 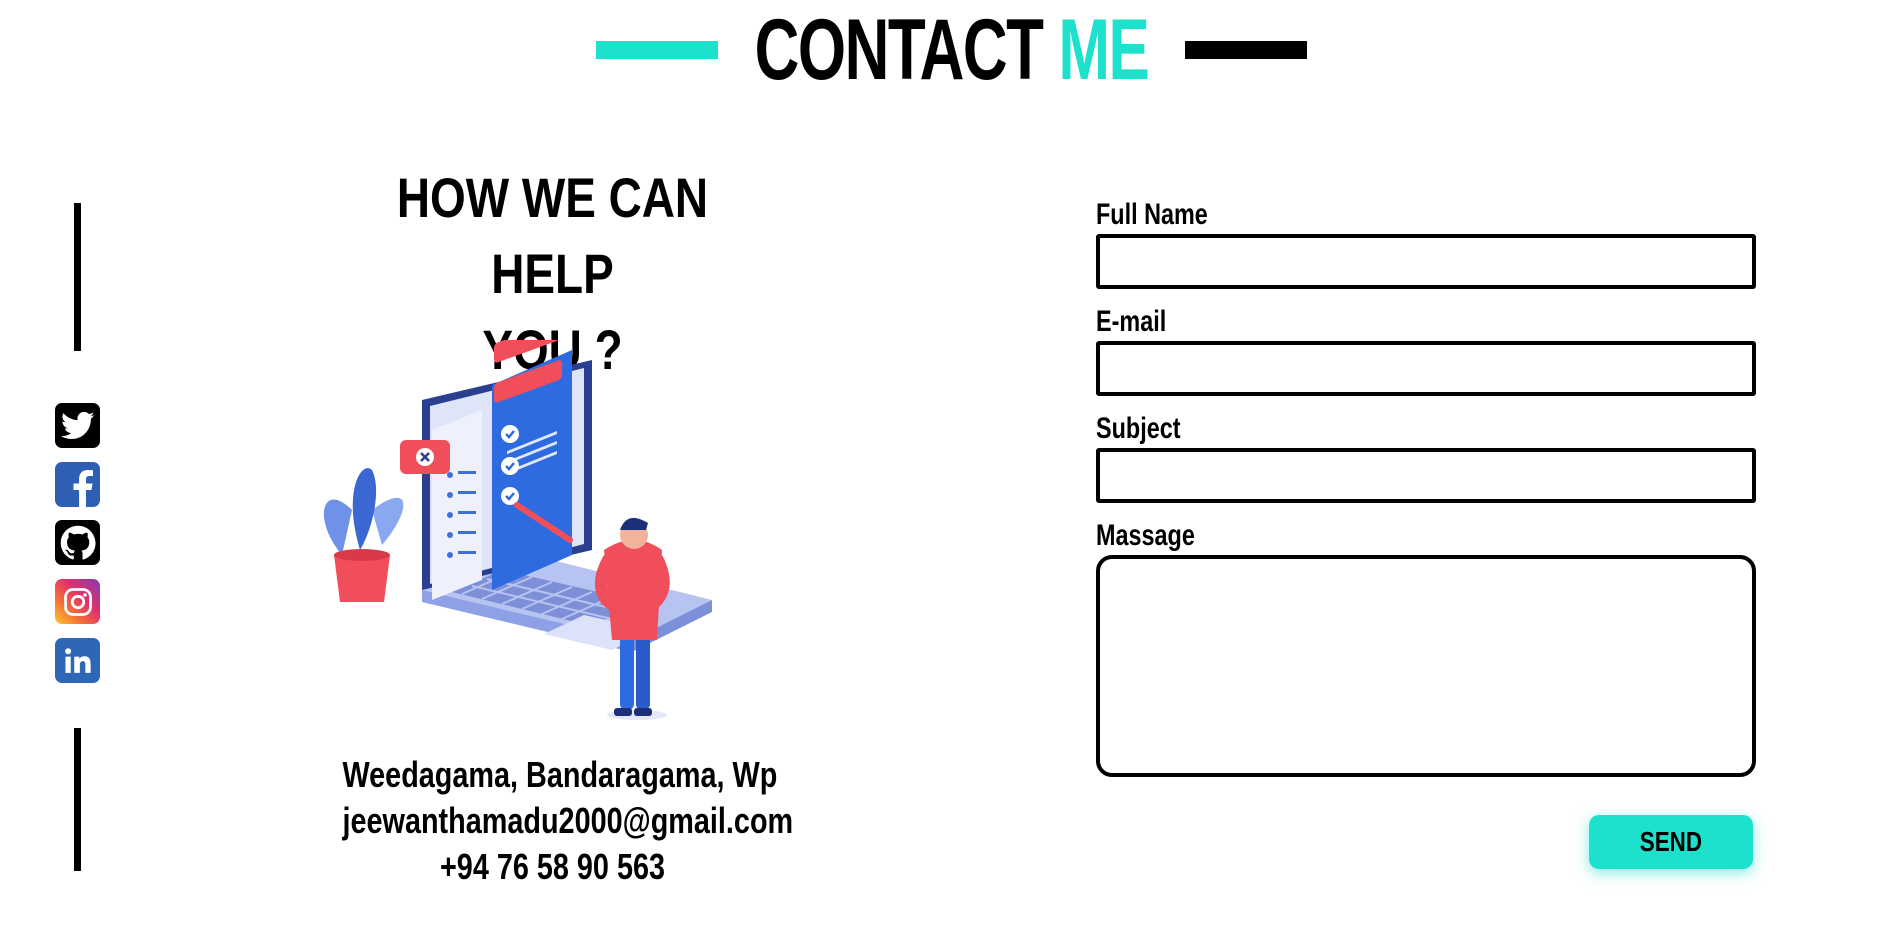 What do you see at coordinates (560, 774) in the screenshot?
I see `contact-address: Weedagama, Bandaragama, Wp` at bounding box center [560, 774].